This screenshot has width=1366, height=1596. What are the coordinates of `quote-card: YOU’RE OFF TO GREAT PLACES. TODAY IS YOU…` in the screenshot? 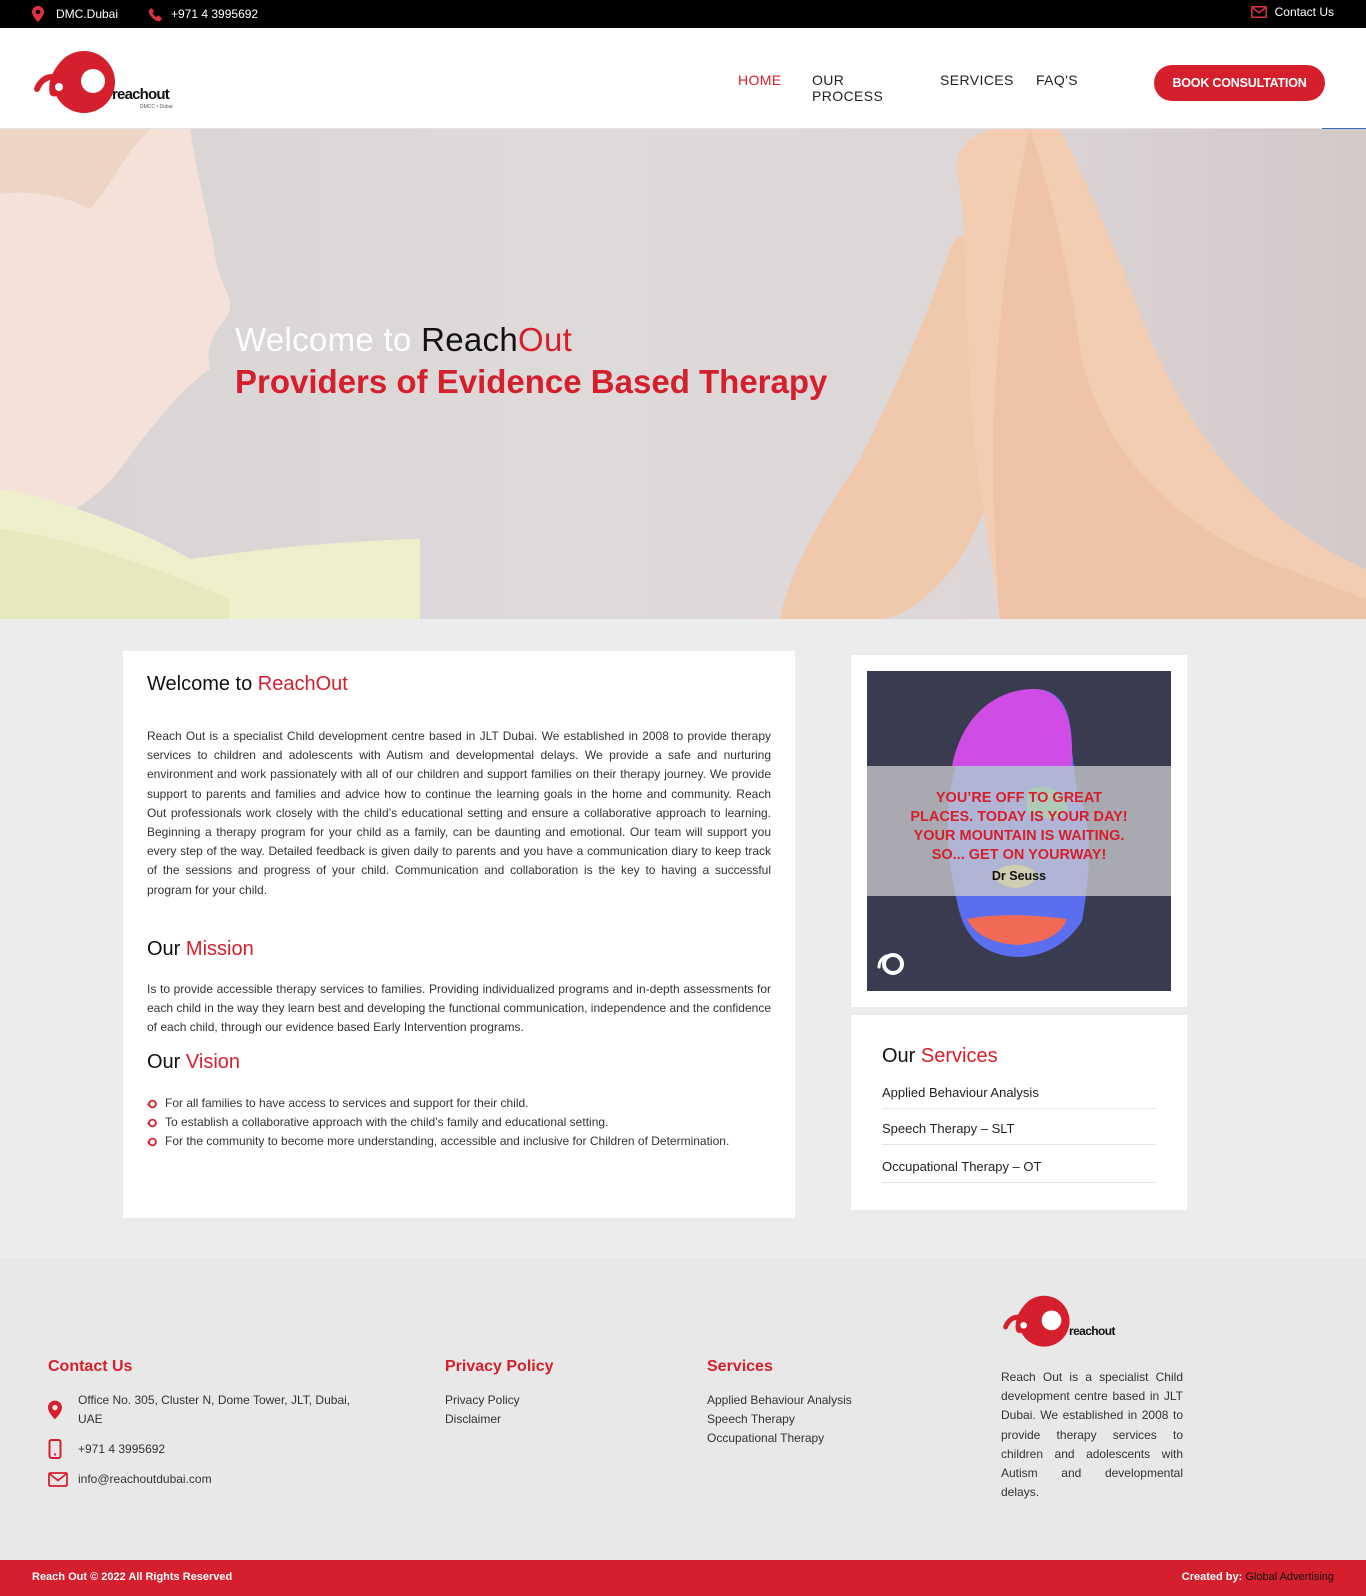 It's located at (1019, 831).